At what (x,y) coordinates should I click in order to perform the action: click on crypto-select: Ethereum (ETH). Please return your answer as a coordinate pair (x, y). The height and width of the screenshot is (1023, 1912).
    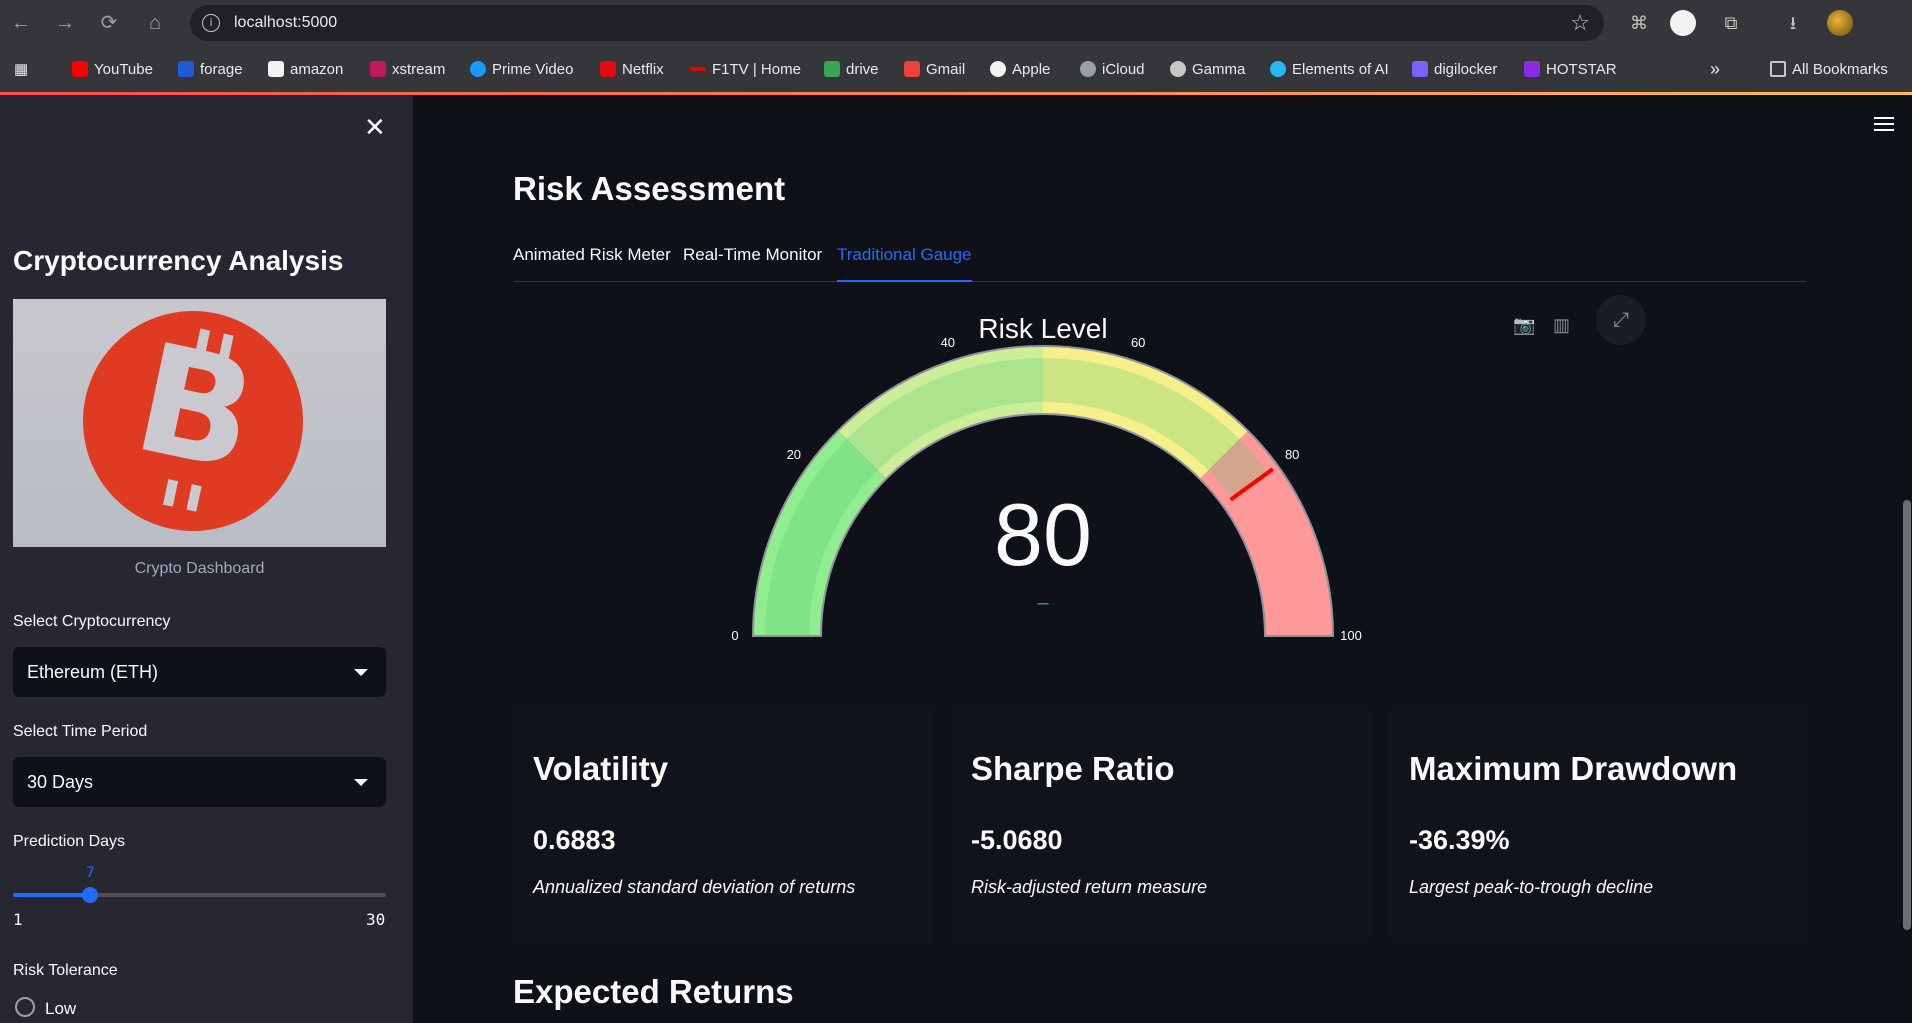
    Looking at the image, I should click on (199, 672).